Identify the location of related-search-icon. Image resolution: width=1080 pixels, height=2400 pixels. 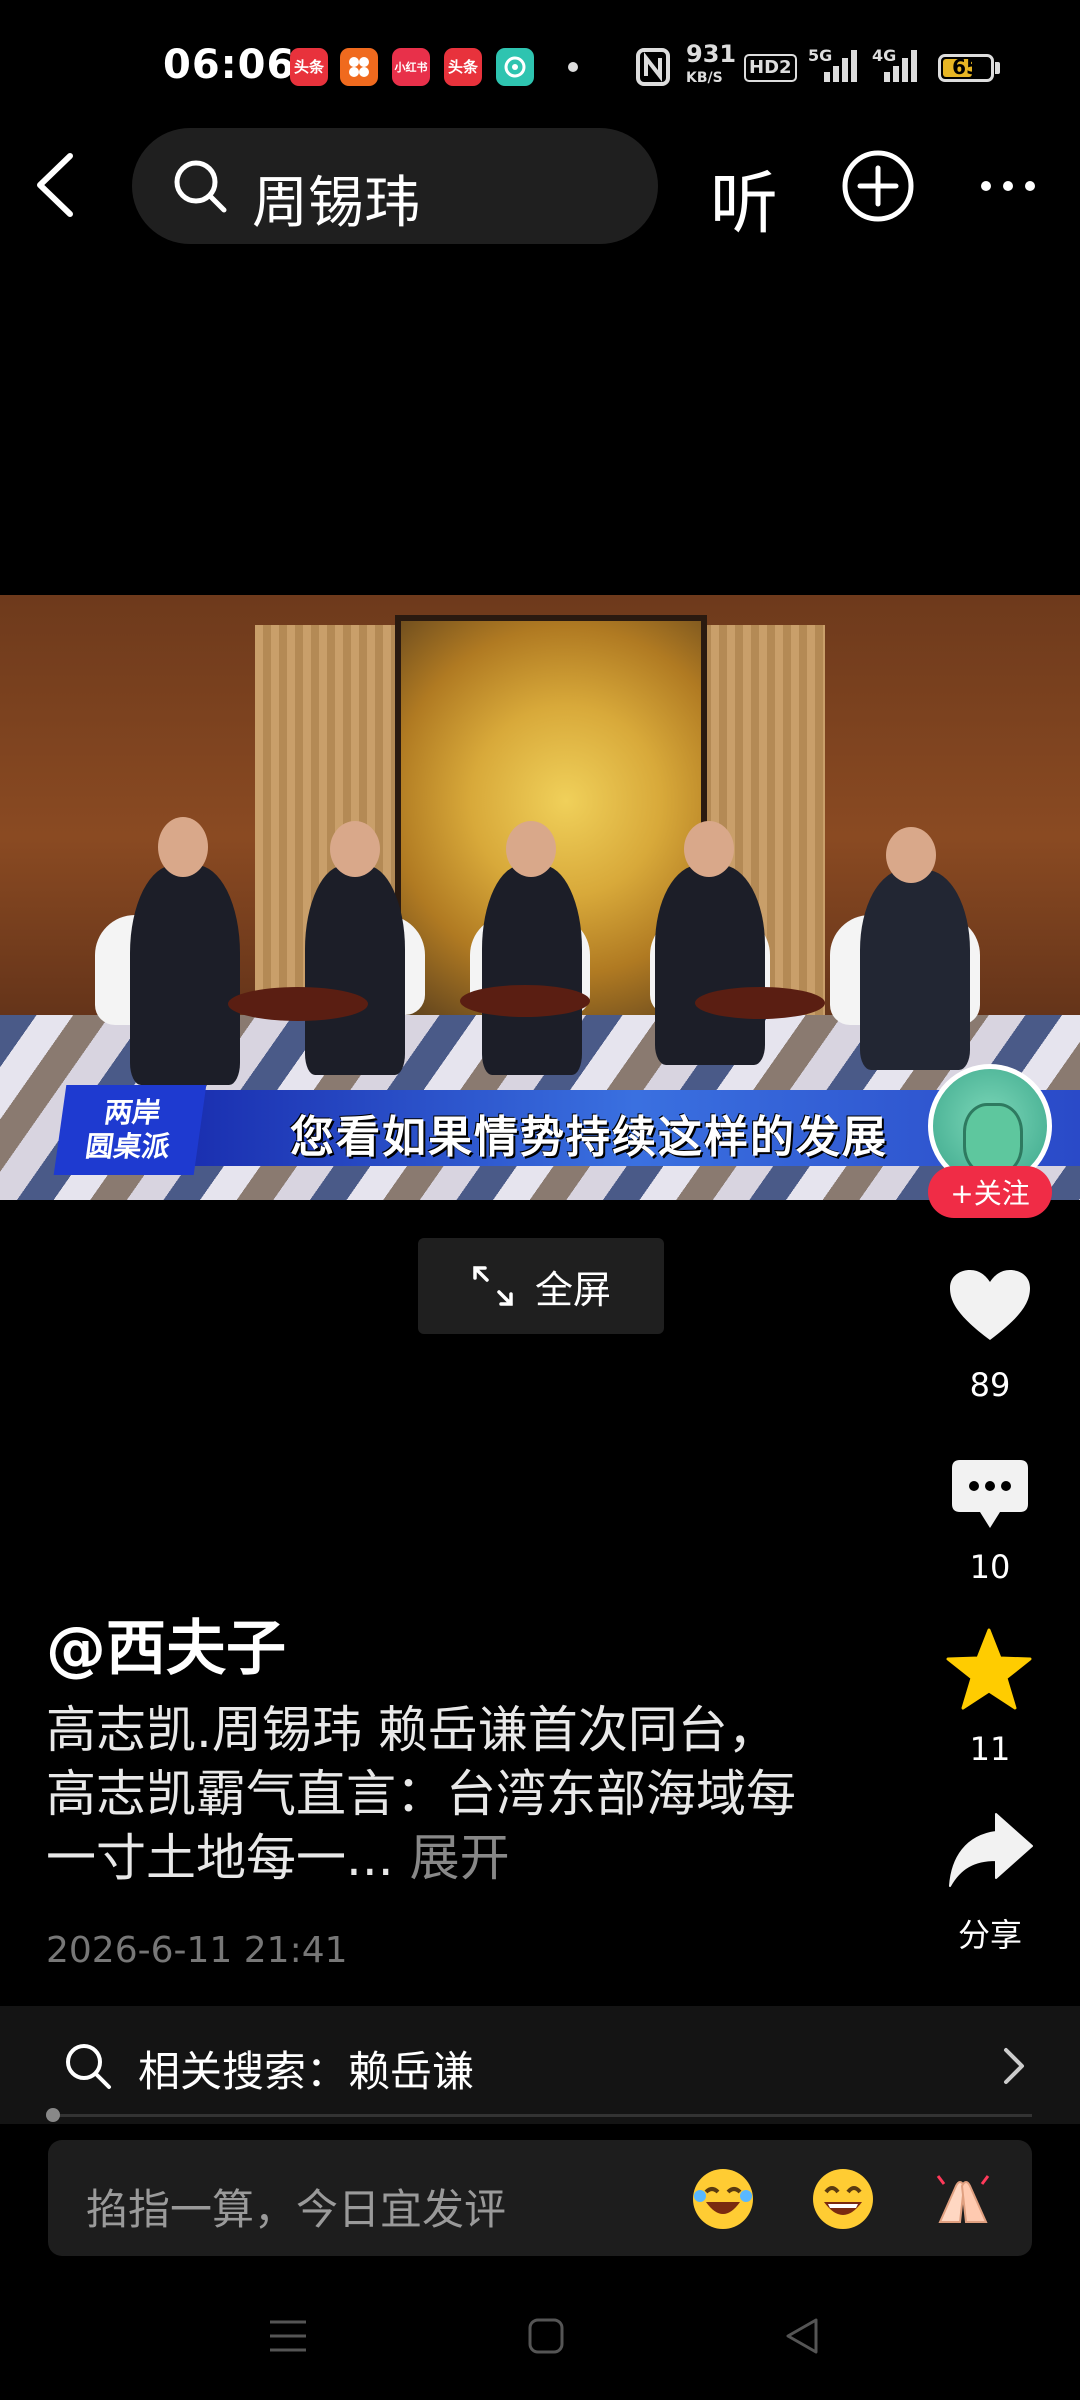
(88, 2068).